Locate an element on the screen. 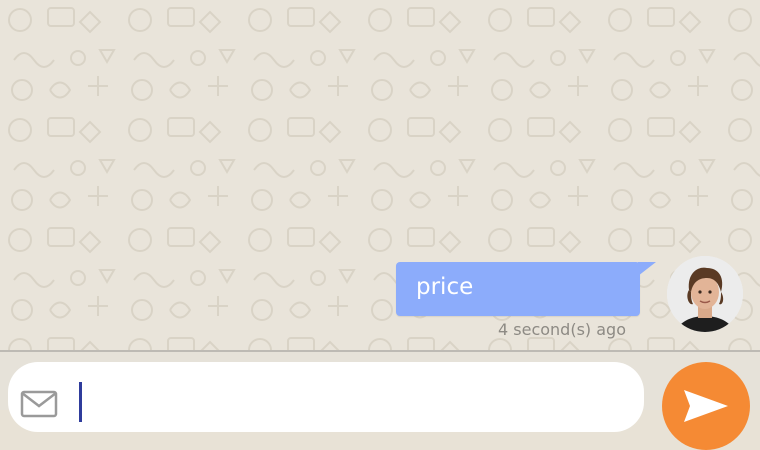 The height and width of the screenshot is (450, 760). mail-icon is located at coordinates (39, 404).